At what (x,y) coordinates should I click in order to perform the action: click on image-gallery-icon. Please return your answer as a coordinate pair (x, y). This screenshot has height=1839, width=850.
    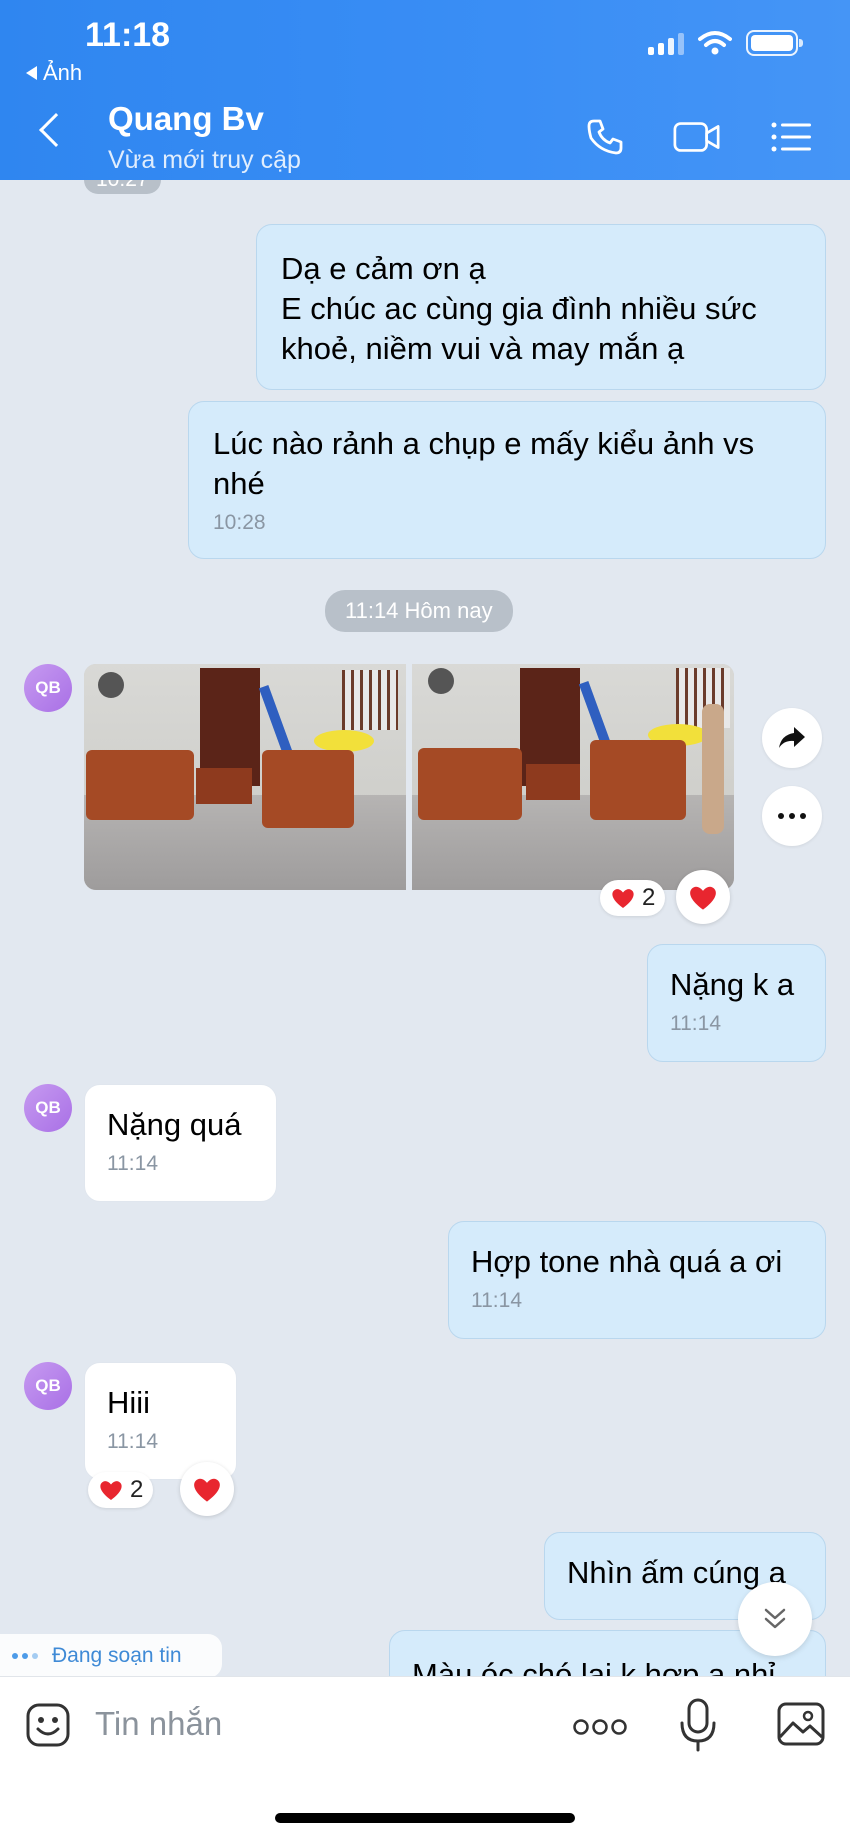
    Looking at the image, I should click on (801, 1724).